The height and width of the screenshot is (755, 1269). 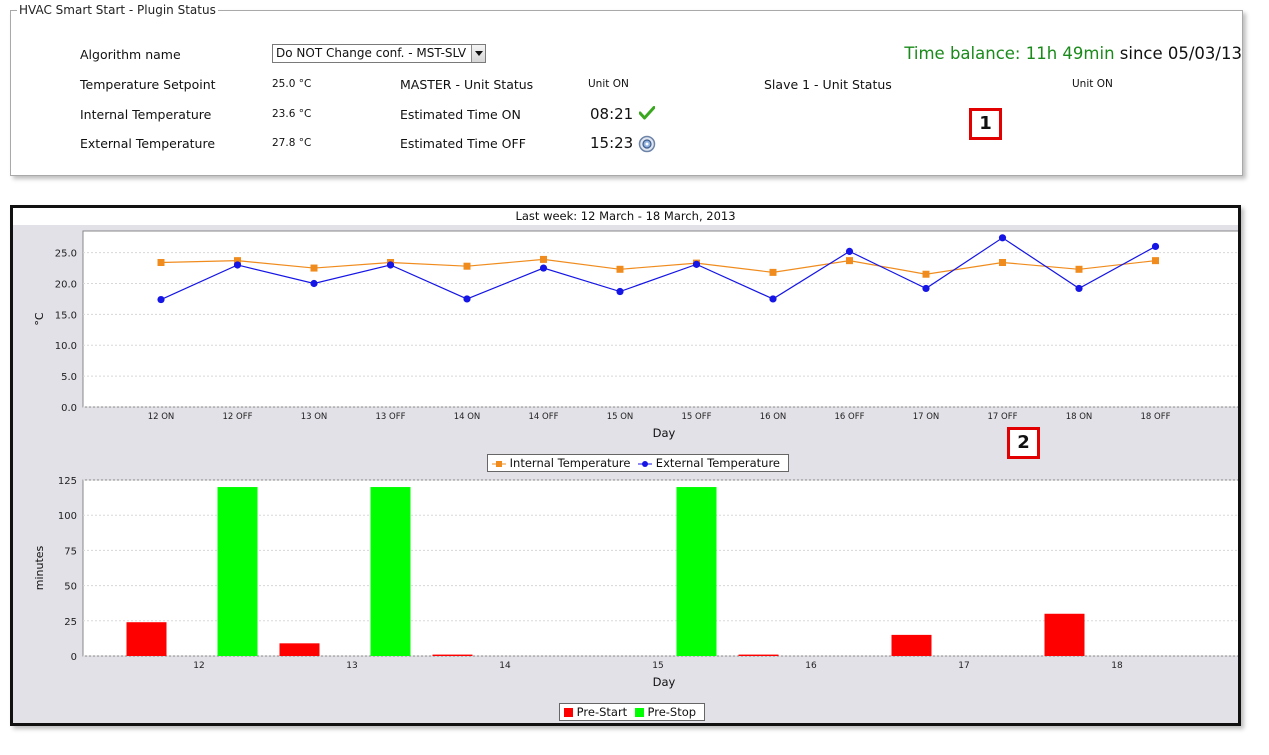 What do you see at coordinates (130, 54) in the screenshot?
I see `algorithm-label: Algorithm name` at bounding box center [130, 54].